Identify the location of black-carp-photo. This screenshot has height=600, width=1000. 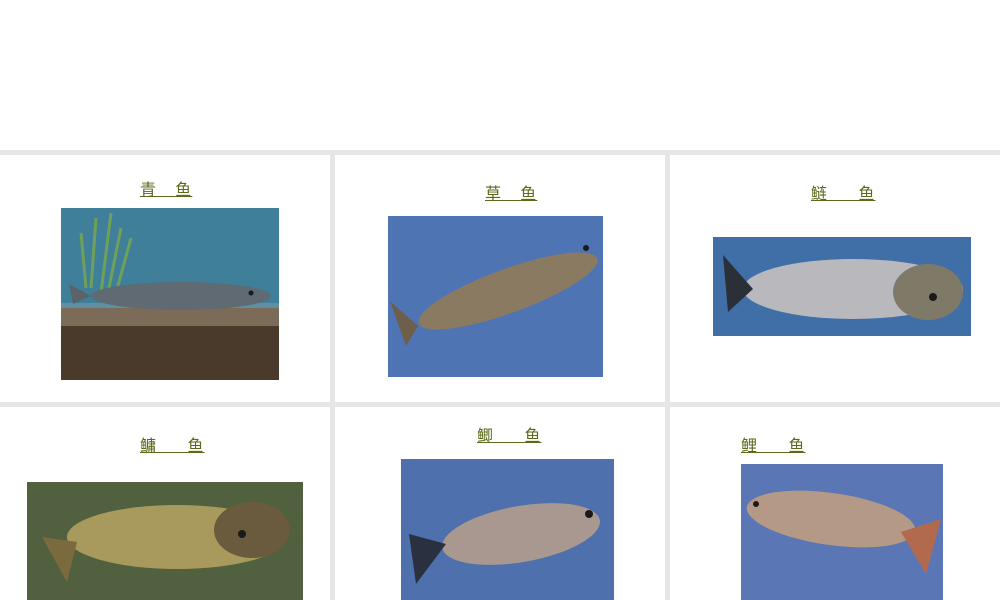
(170, 294).